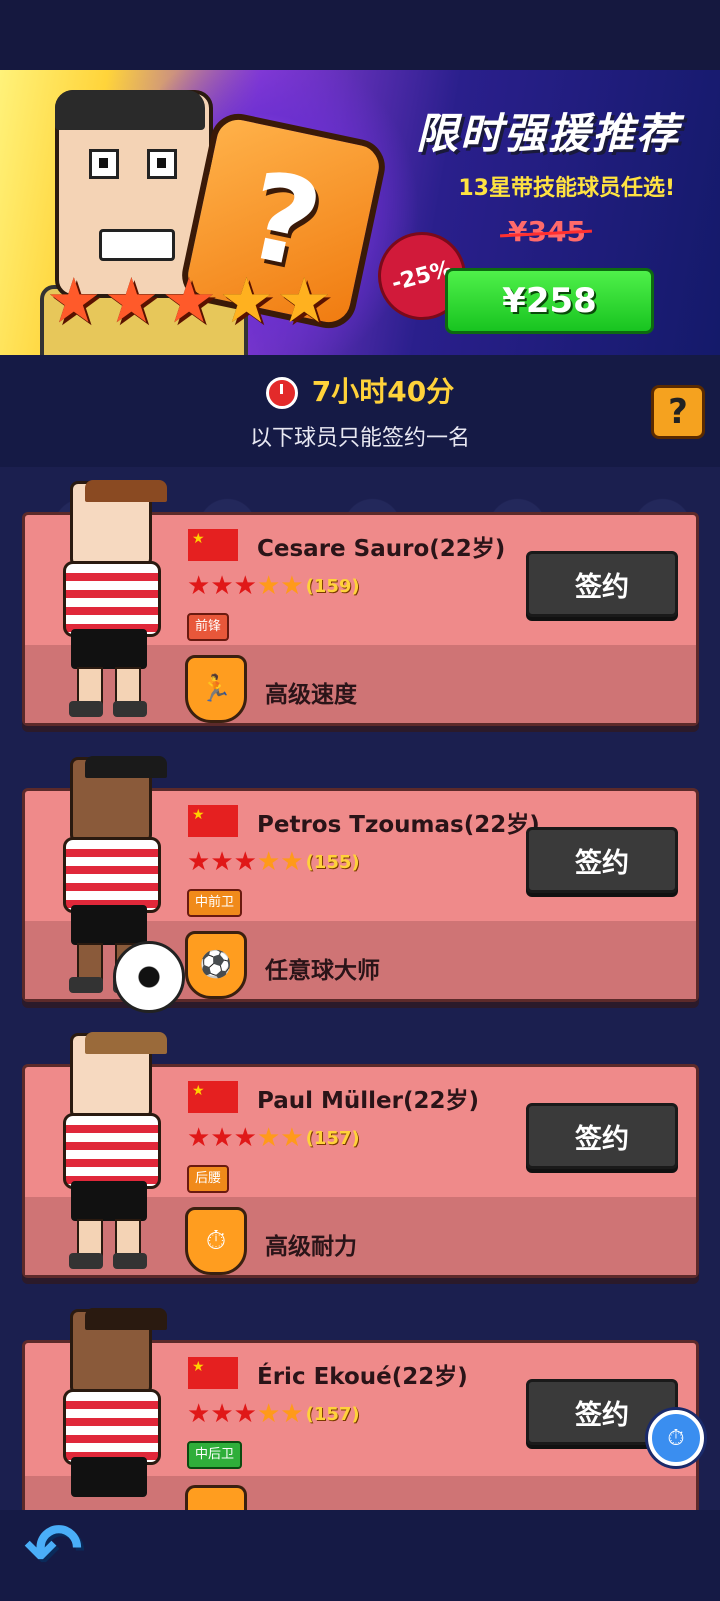  Describe the element at coordinates (322, 971) in the screenshot. I see `skill-name: 任意球大师` at that location.